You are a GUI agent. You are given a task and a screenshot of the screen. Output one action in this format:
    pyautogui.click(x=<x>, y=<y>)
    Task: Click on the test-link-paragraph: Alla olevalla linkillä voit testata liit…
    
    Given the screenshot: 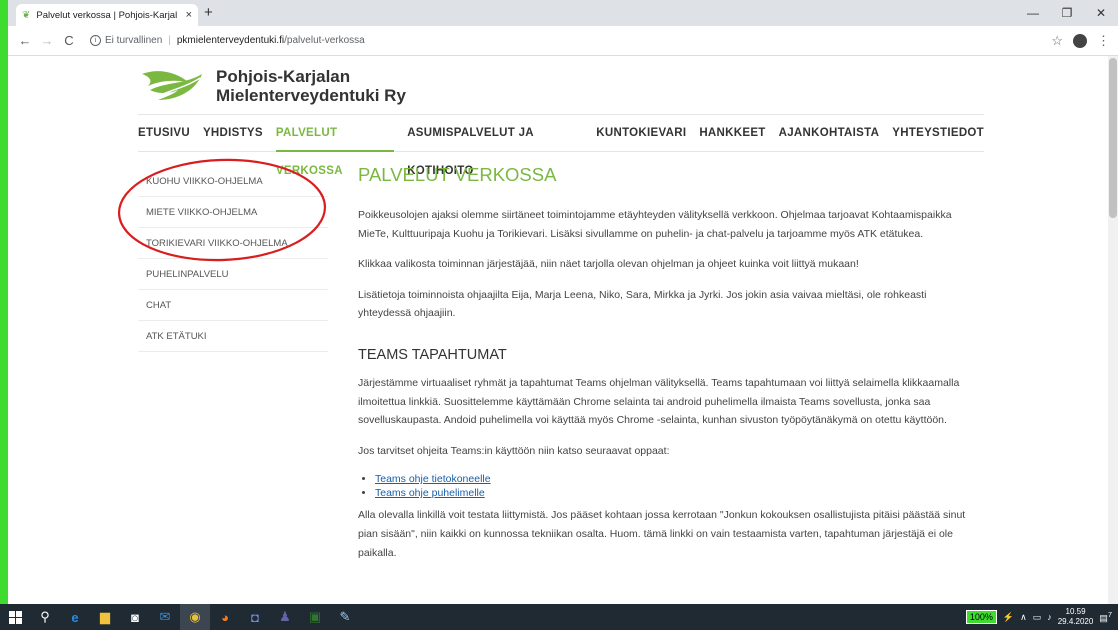 What is the action you would take?
    pyautogui.click(x=662, y=534)
    